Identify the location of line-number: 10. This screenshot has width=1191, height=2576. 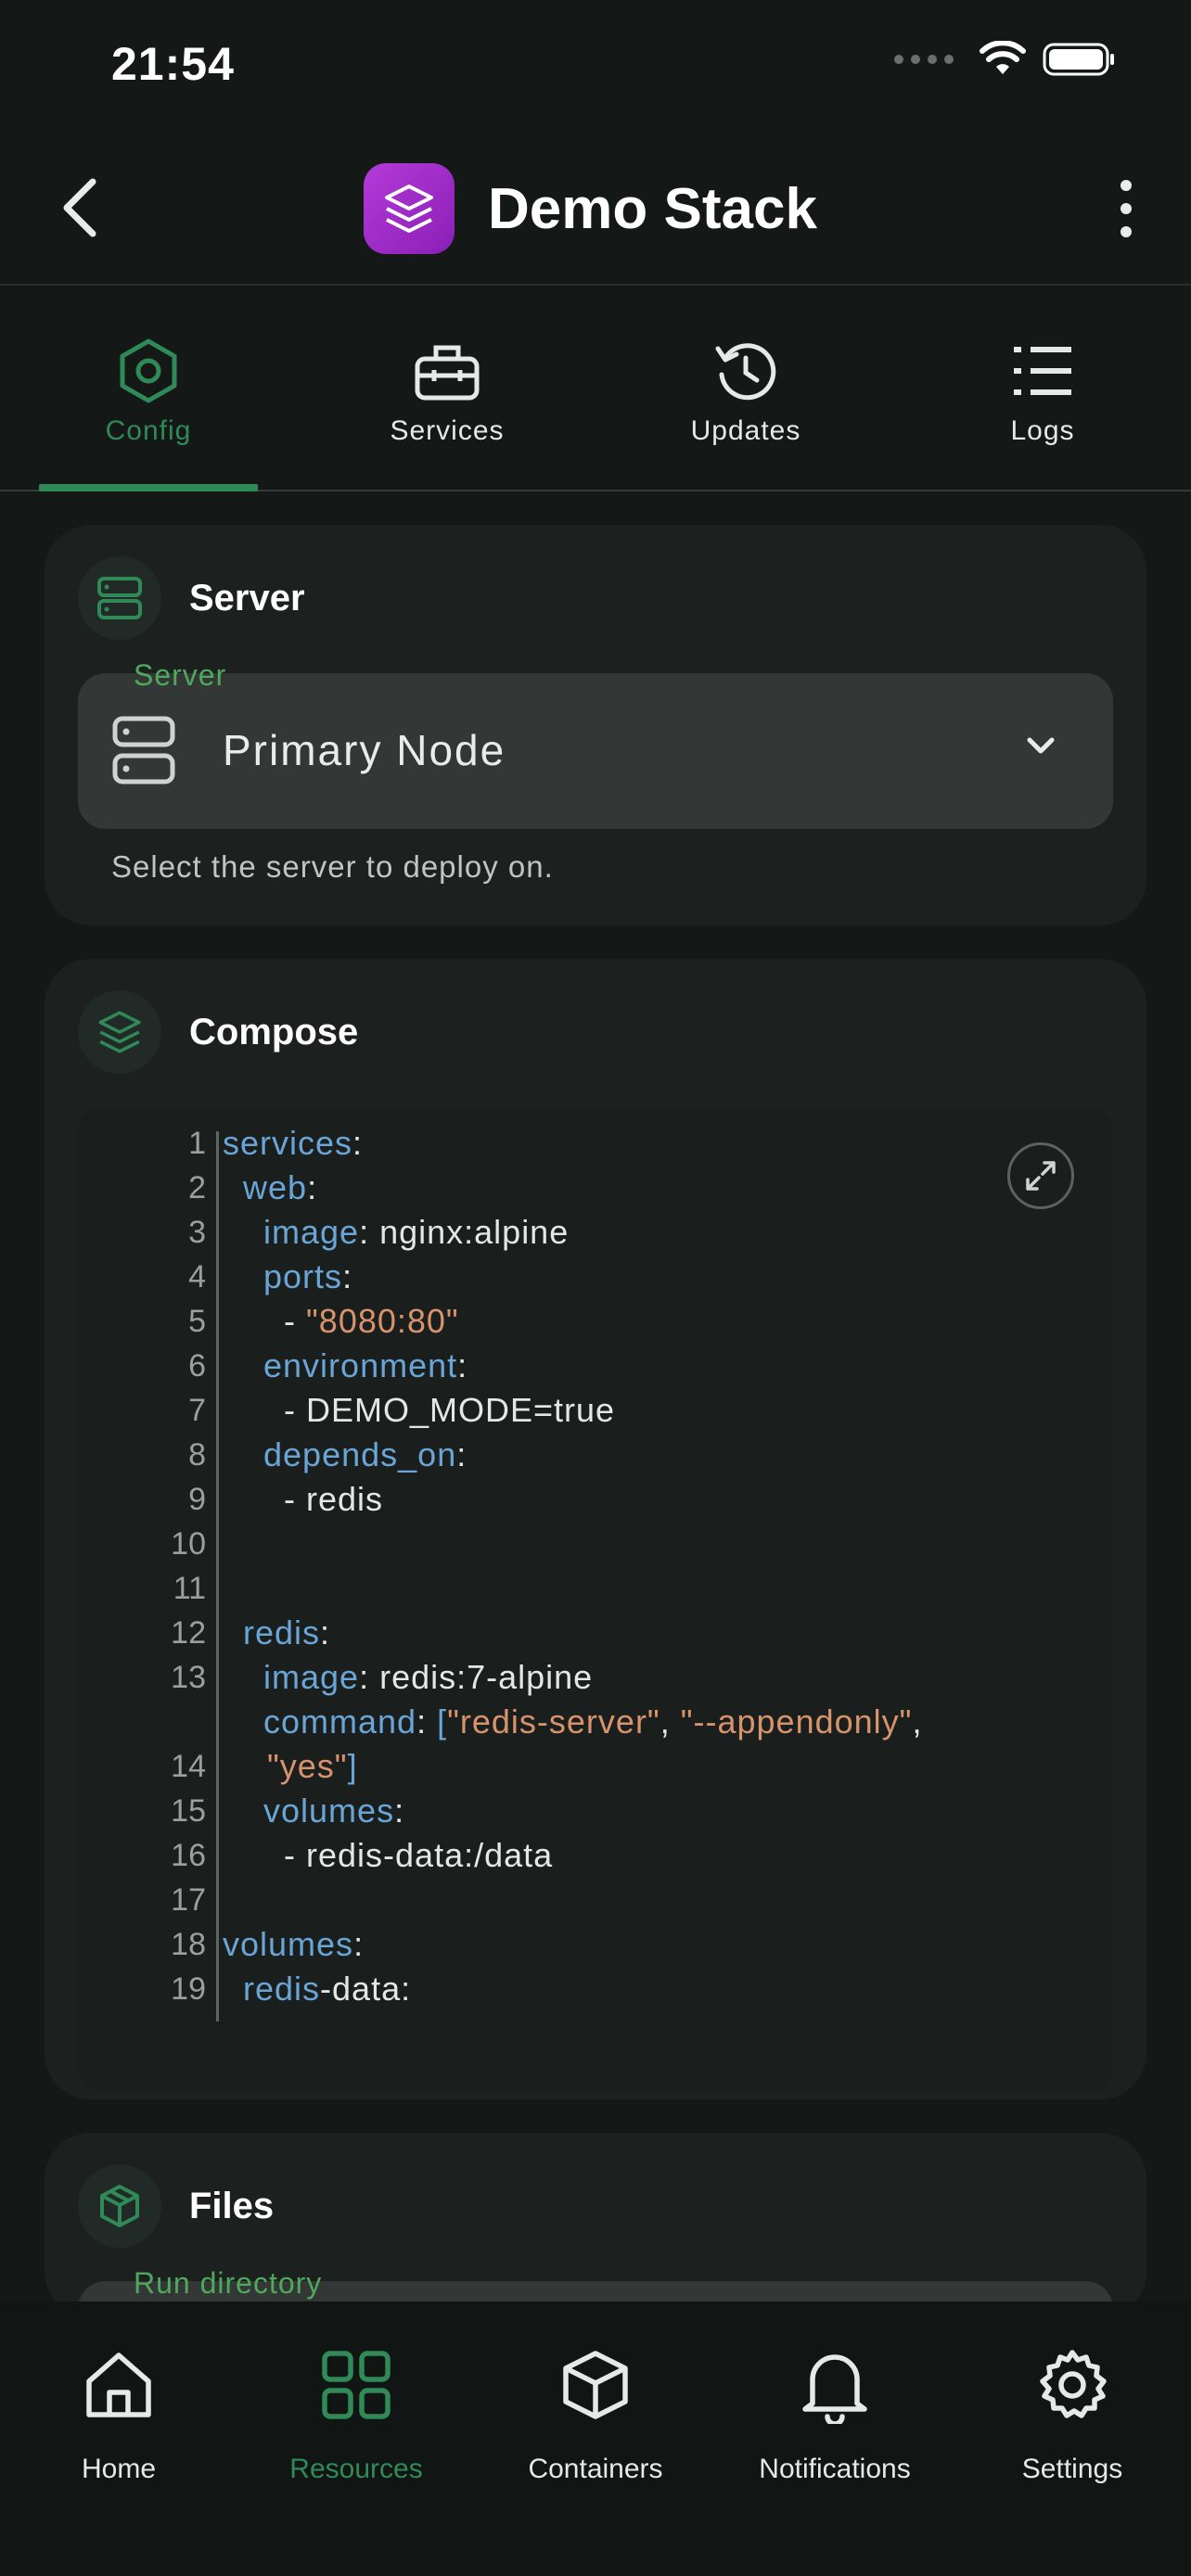
(188, 1544).